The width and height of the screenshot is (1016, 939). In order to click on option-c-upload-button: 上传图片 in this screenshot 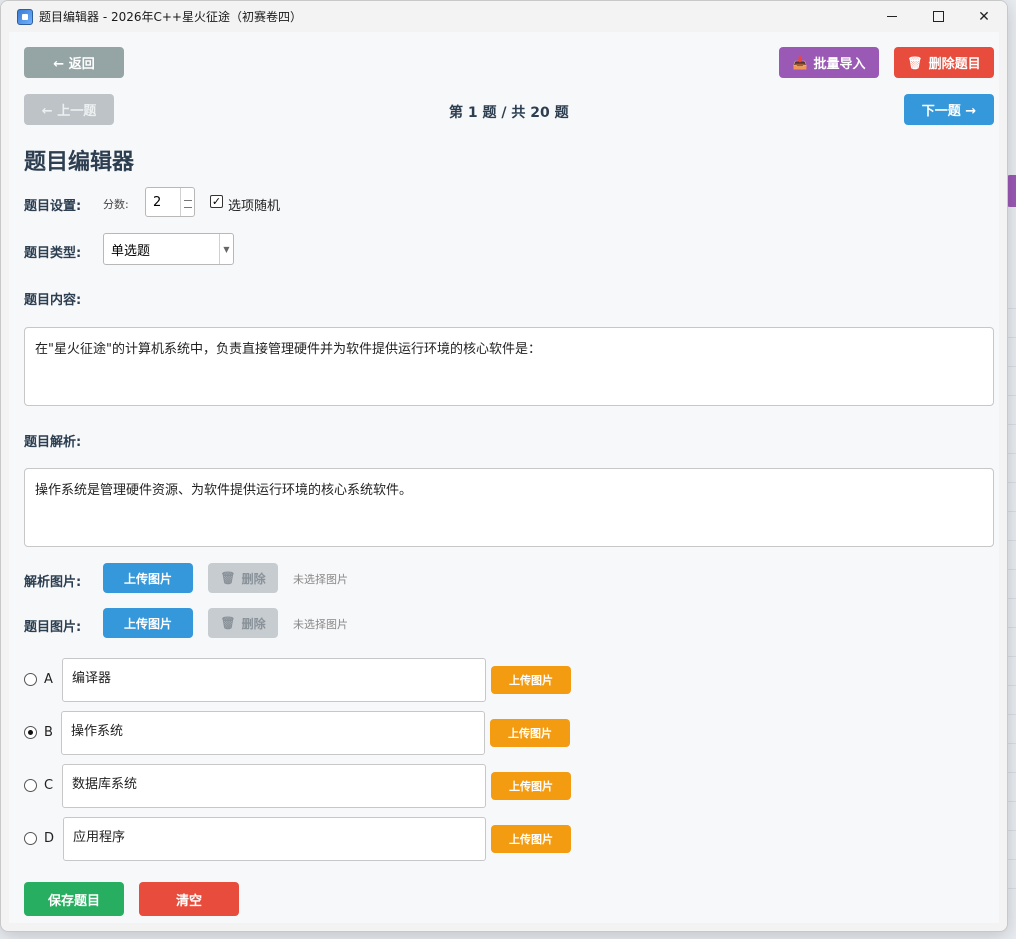, I will do `click(531, 786)`.